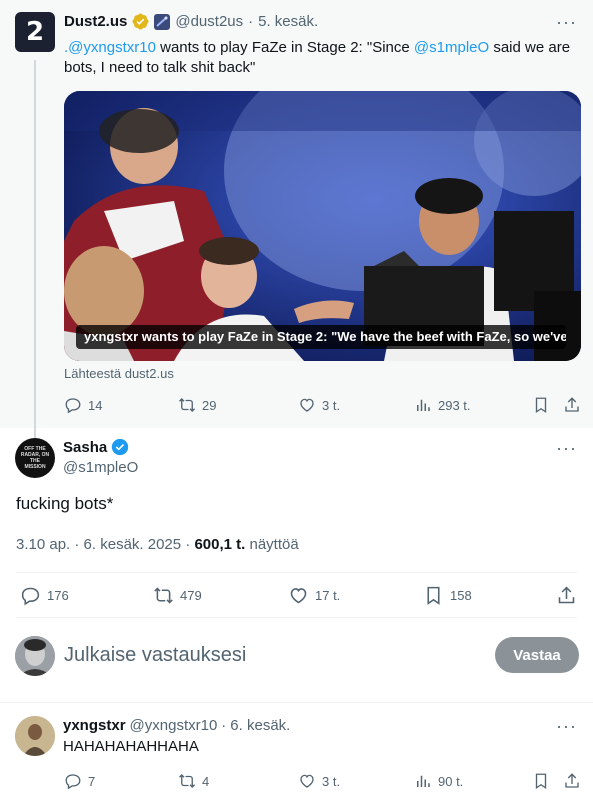  I want to click on like-count: 17 t., so click(328, 595).